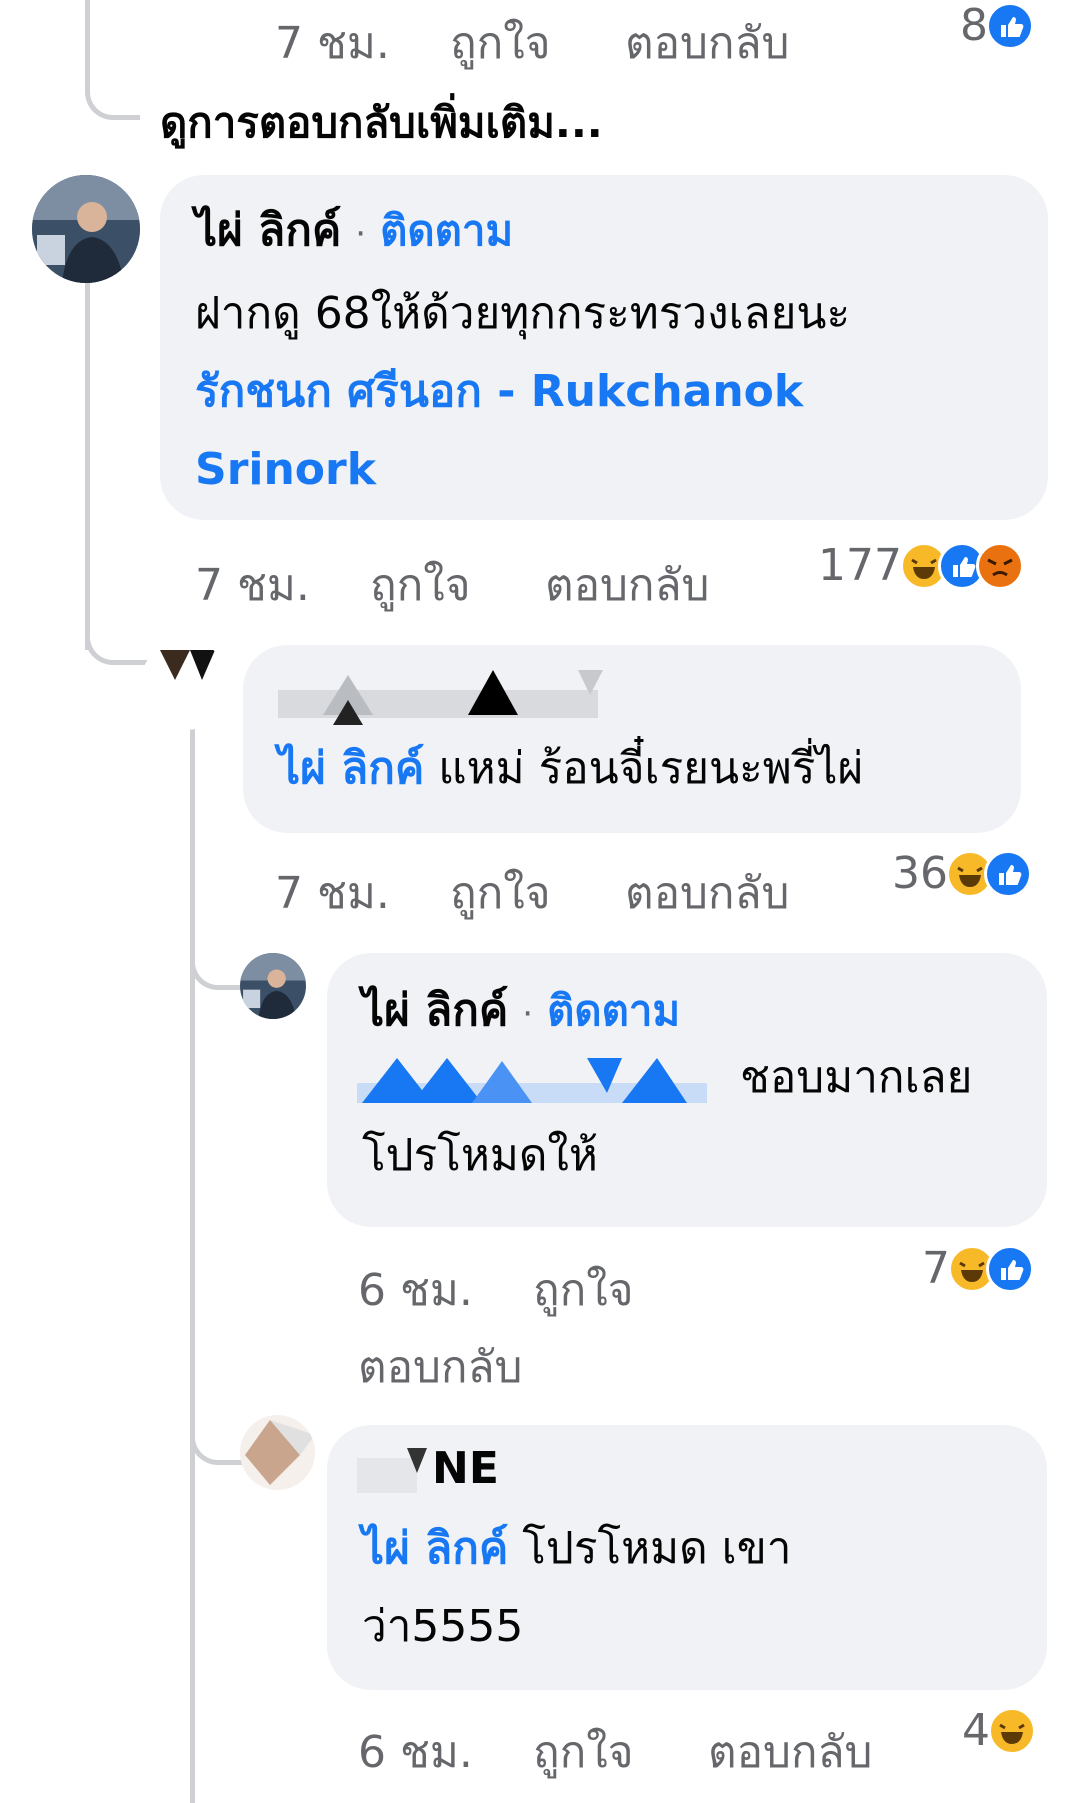 This screenshot has width=1080, height=1803. What do you see at coordinates (999, 565) in the screenshot?
I see `angry-reaction-icon` at bounding box center [999, 565].